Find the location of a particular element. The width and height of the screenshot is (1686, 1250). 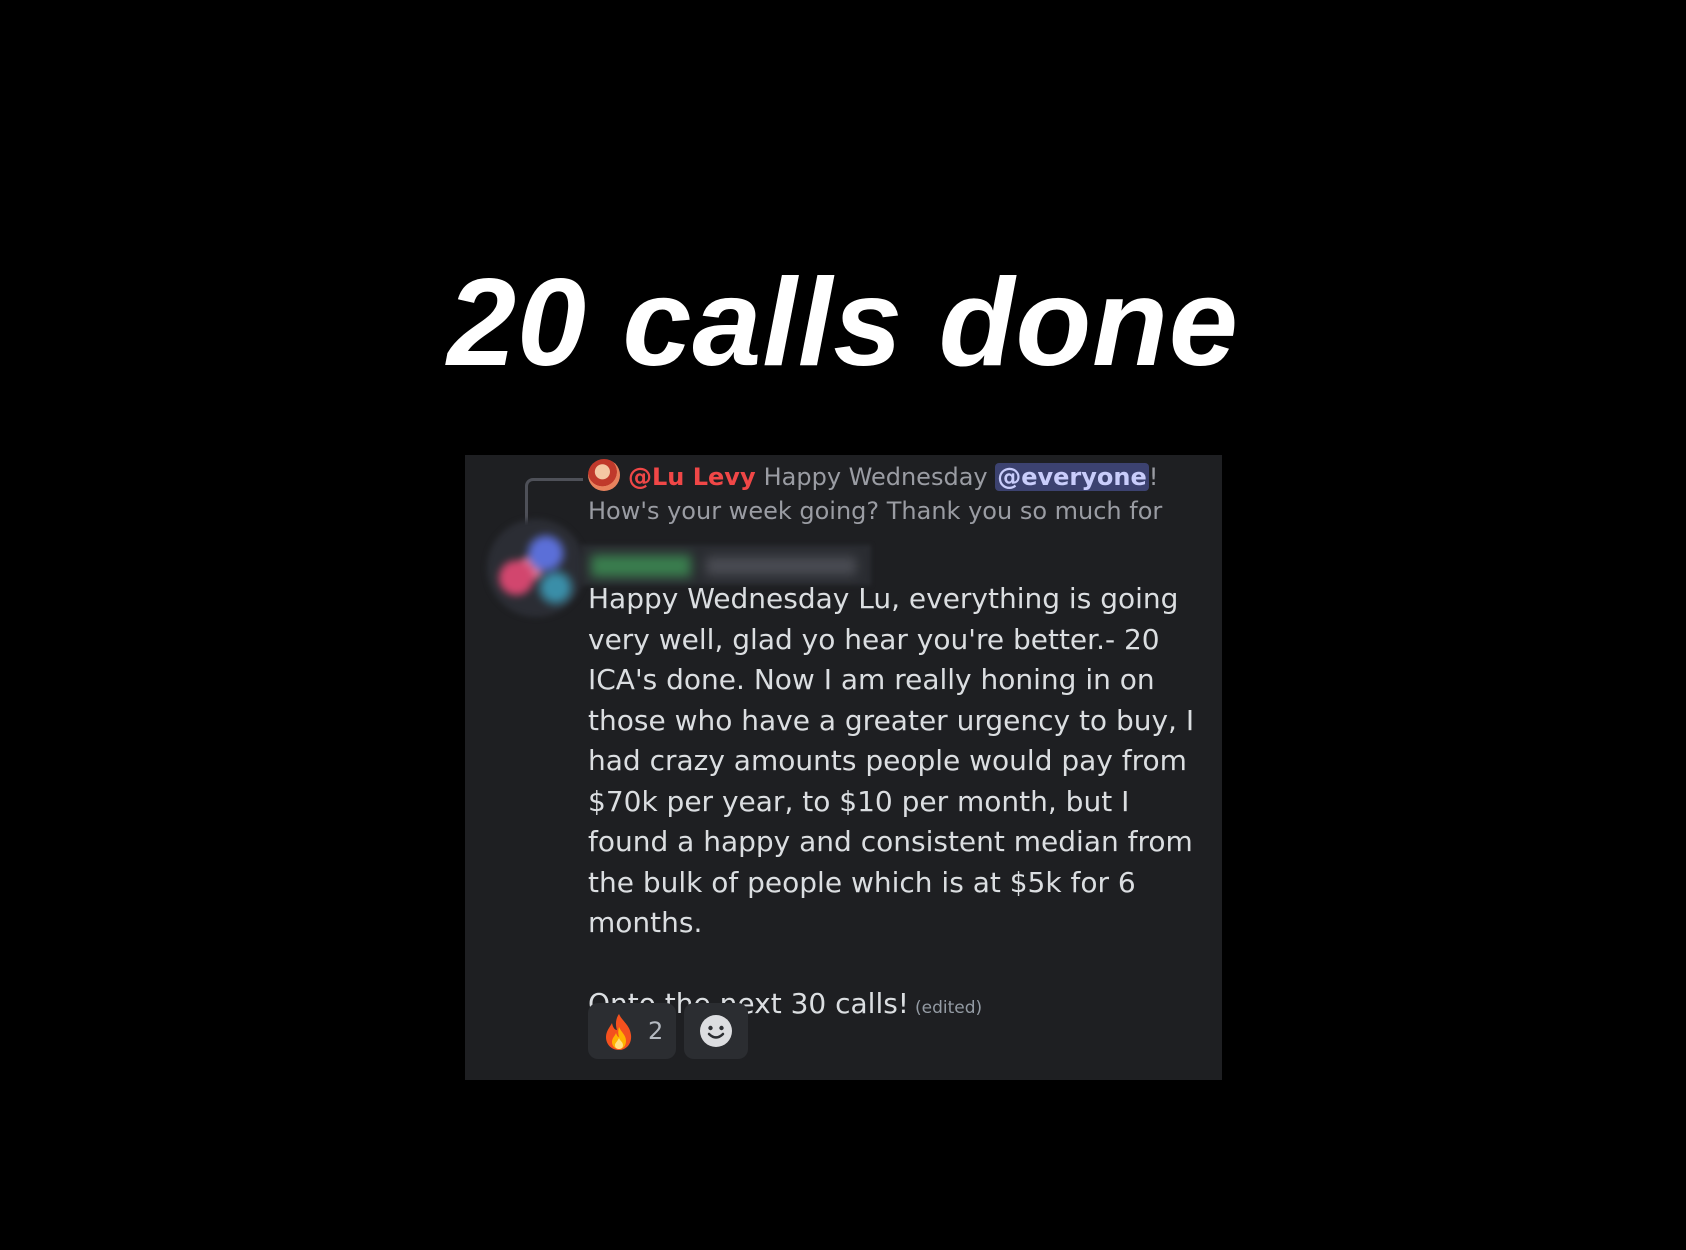

smiley-icon is located at coordinates (716, 1031).